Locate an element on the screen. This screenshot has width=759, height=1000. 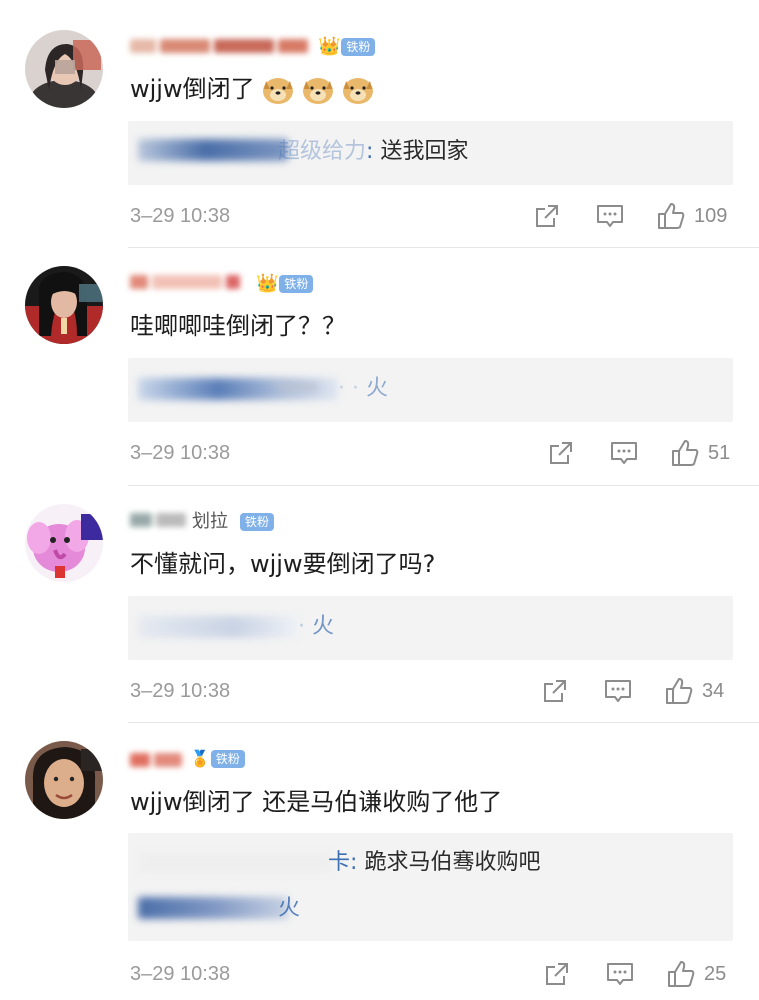
comment-text: wjjw倒闭了 还是马伯谦收购了他了 is located at coordinates (316, 802).